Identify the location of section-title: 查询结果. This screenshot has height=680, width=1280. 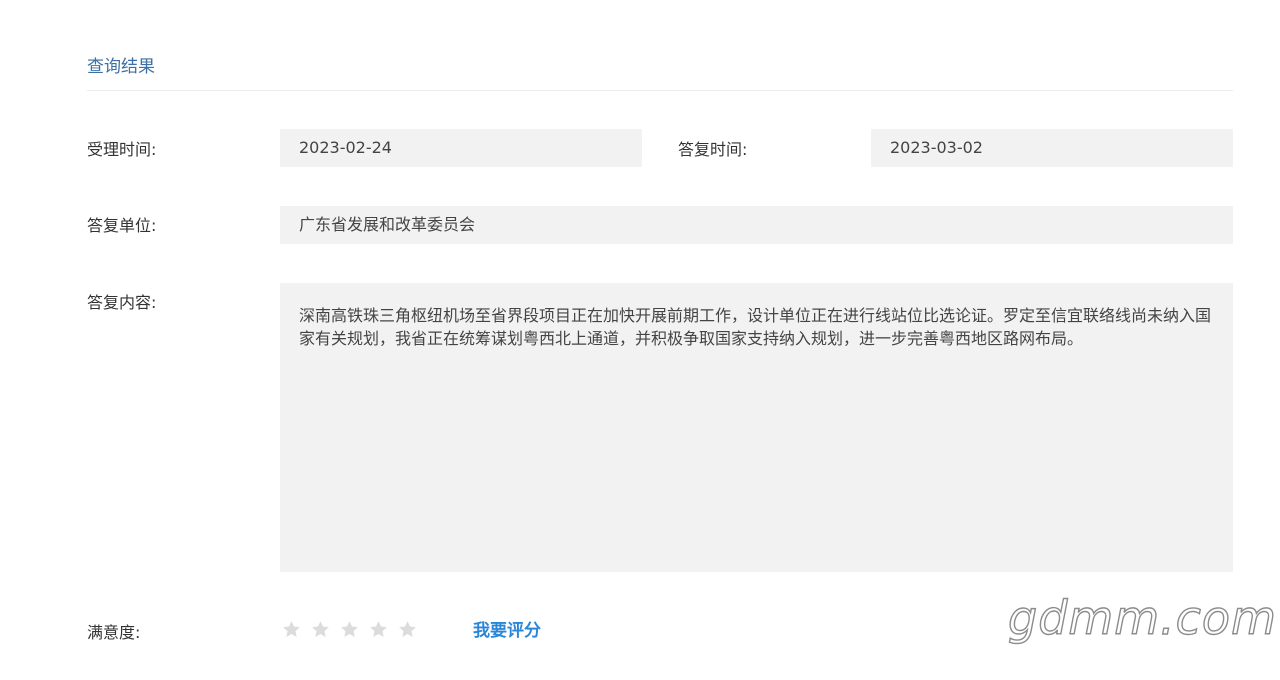
(121, 67).